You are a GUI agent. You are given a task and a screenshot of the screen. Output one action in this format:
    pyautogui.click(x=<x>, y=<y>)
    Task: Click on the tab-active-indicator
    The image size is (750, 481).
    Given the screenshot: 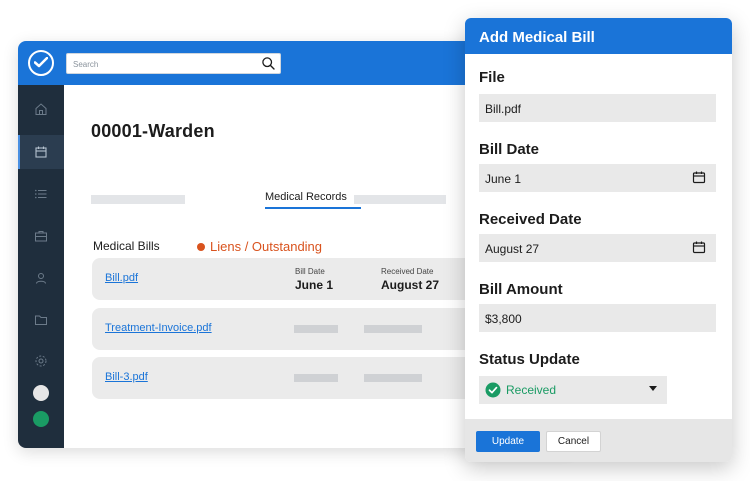 What is the action you would take?
    pyautogui.click(x=313, y=208)
    